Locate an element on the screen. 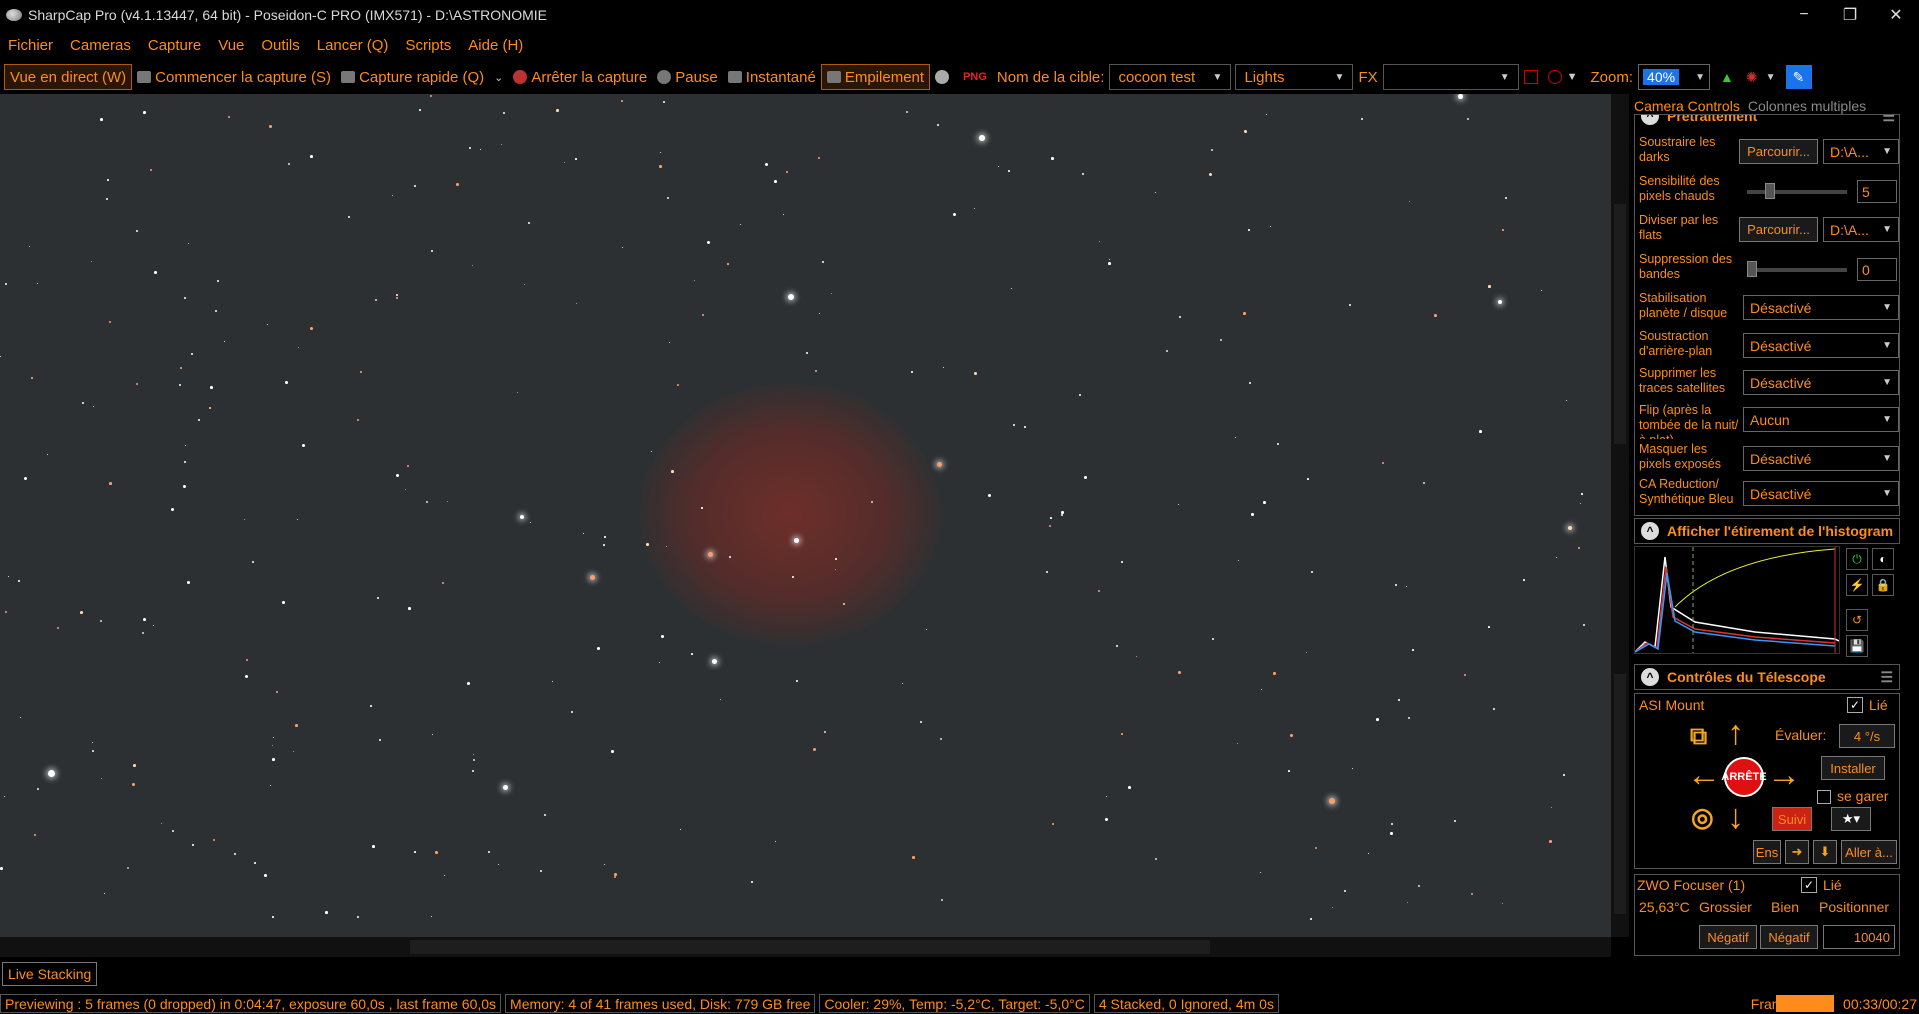 This screenshot has width=1919, height=1014. ca-reduction-select: Désactivé ▼ is located at coordinates (1821, 493).